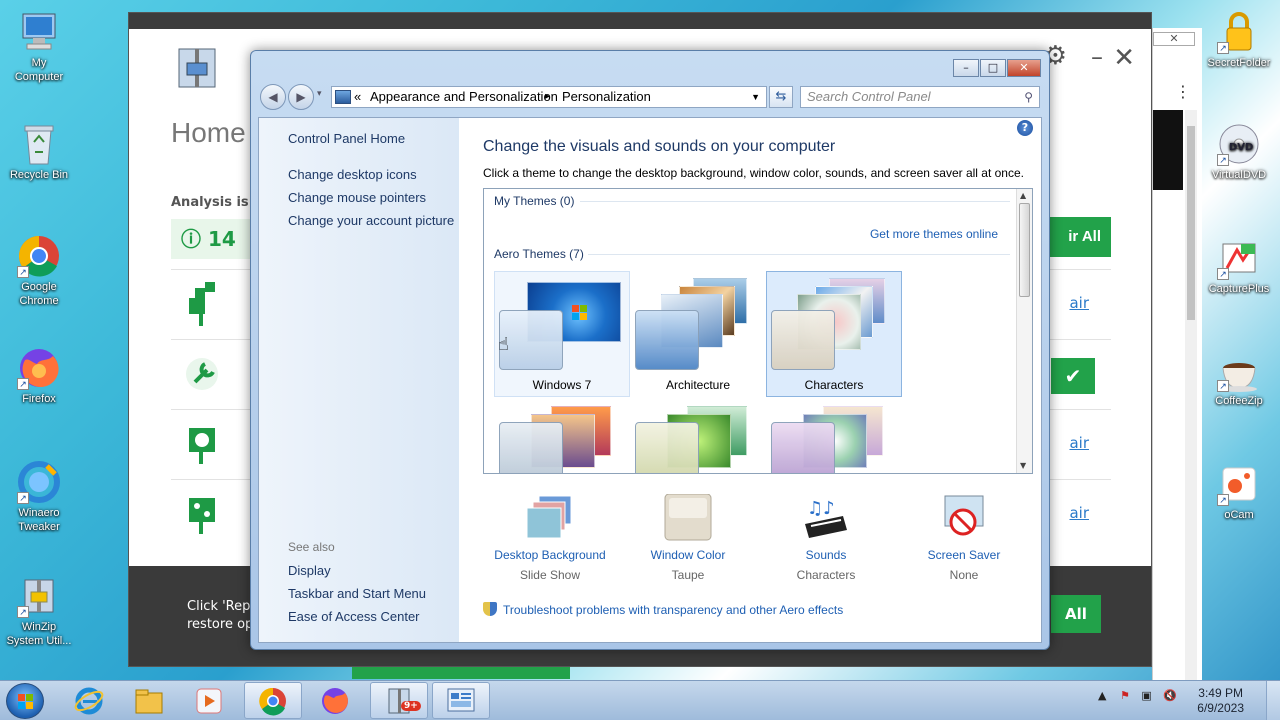 This screenshot has width=1280, height=720. Describe the element at coordinates (606, 97) in the screenshot. I see `breadcrumb-personalization: Personalization` at that location.